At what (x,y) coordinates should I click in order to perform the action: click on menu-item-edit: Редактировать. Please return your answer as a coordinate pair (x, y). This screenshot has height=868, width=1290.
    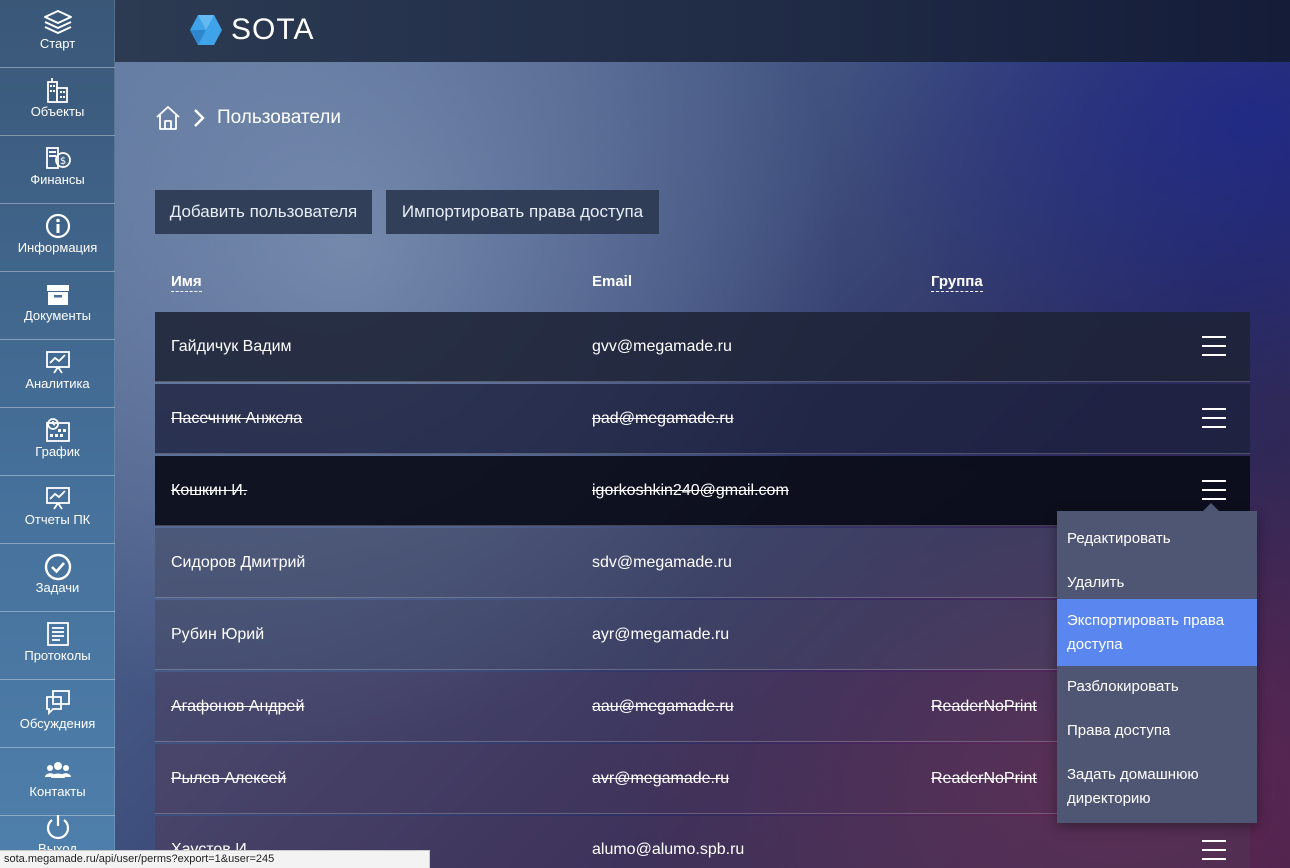
    Looking at the image, I should click on (1157, 539).